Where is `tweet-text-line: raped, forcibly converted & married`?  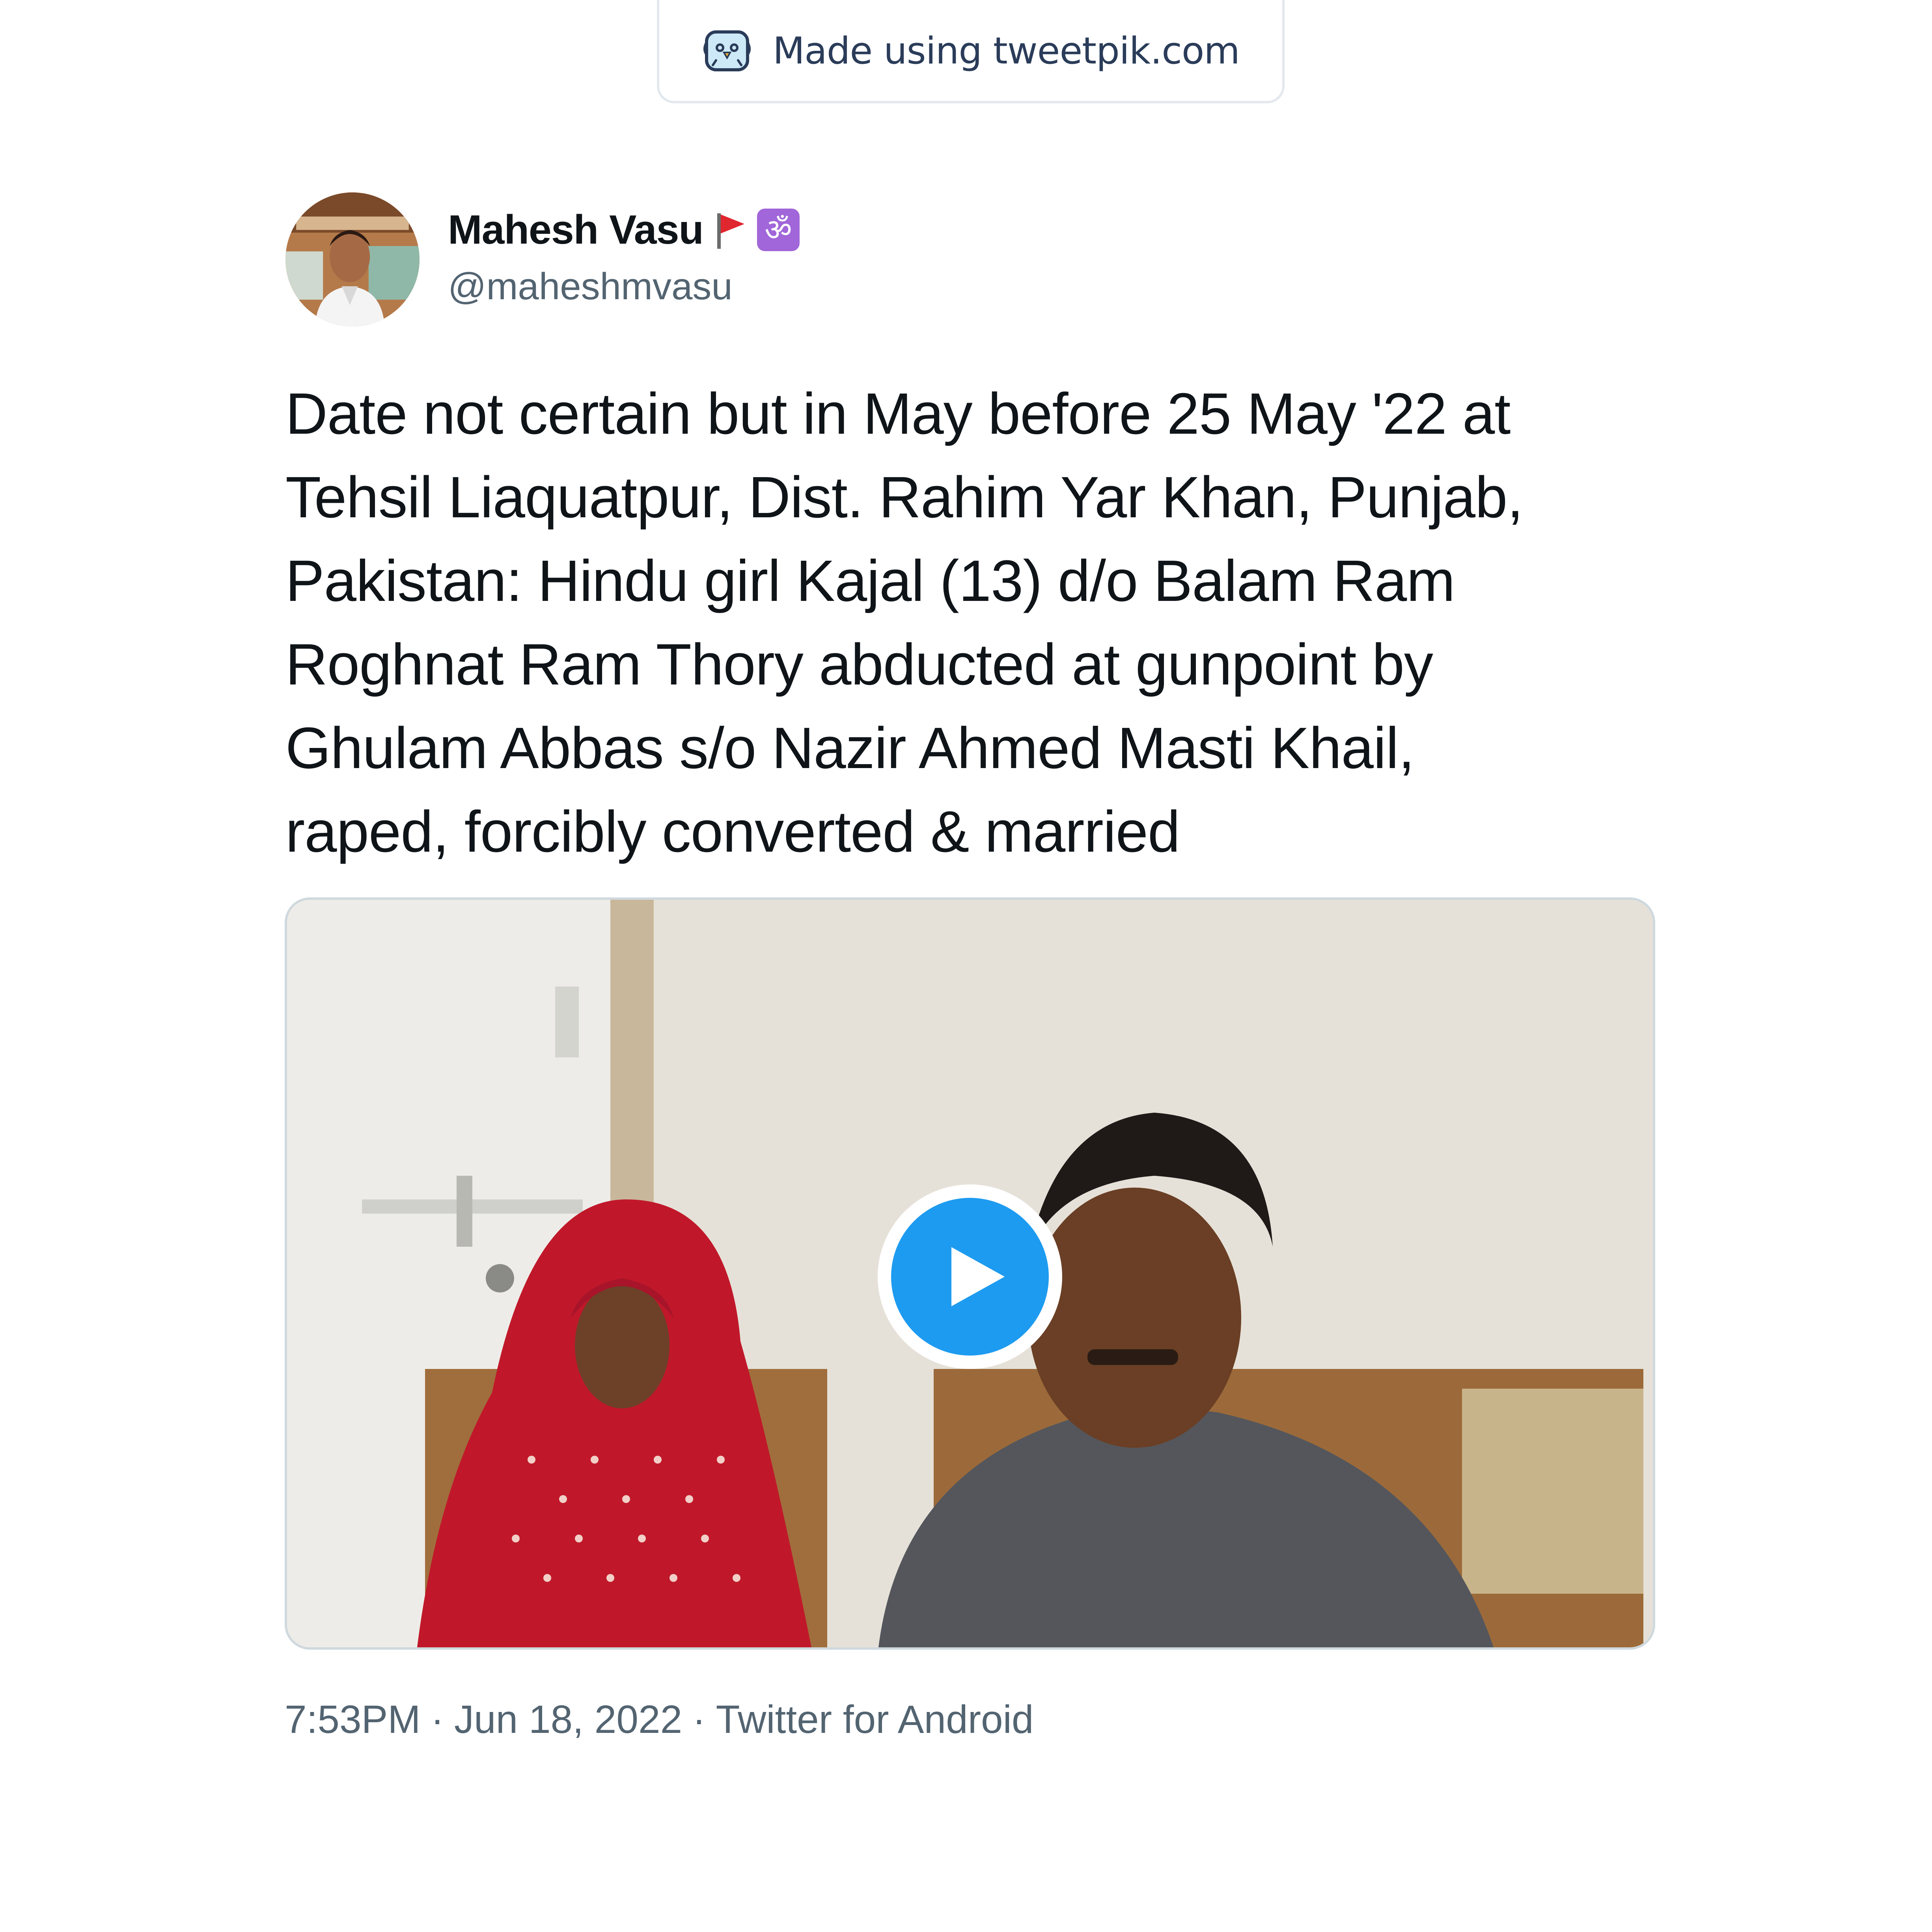
tweet-text-line: raped, forcibly converted & married is located at coordinates (733, 831).